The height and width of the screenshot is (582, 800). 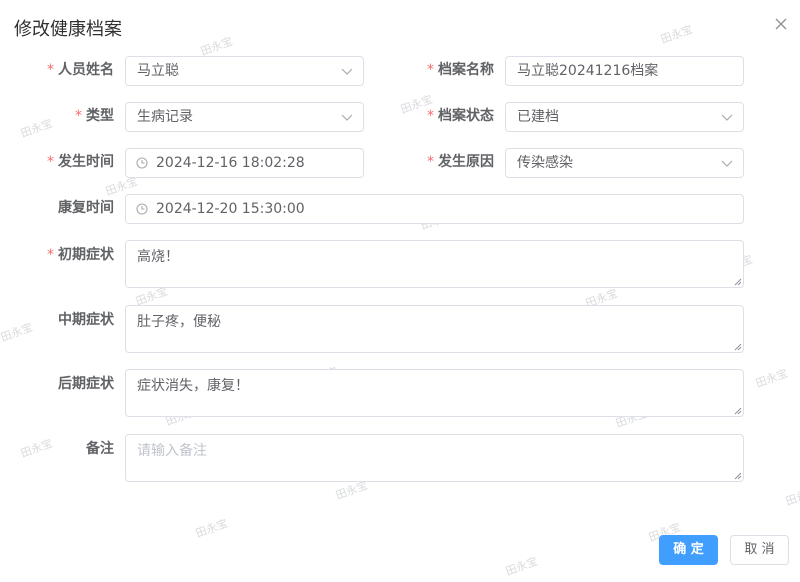 What do you see at coordinates (434, 458) in the screenshot?
I see `remark-textarea: 请输入备注` at bounding box center [434, 458].